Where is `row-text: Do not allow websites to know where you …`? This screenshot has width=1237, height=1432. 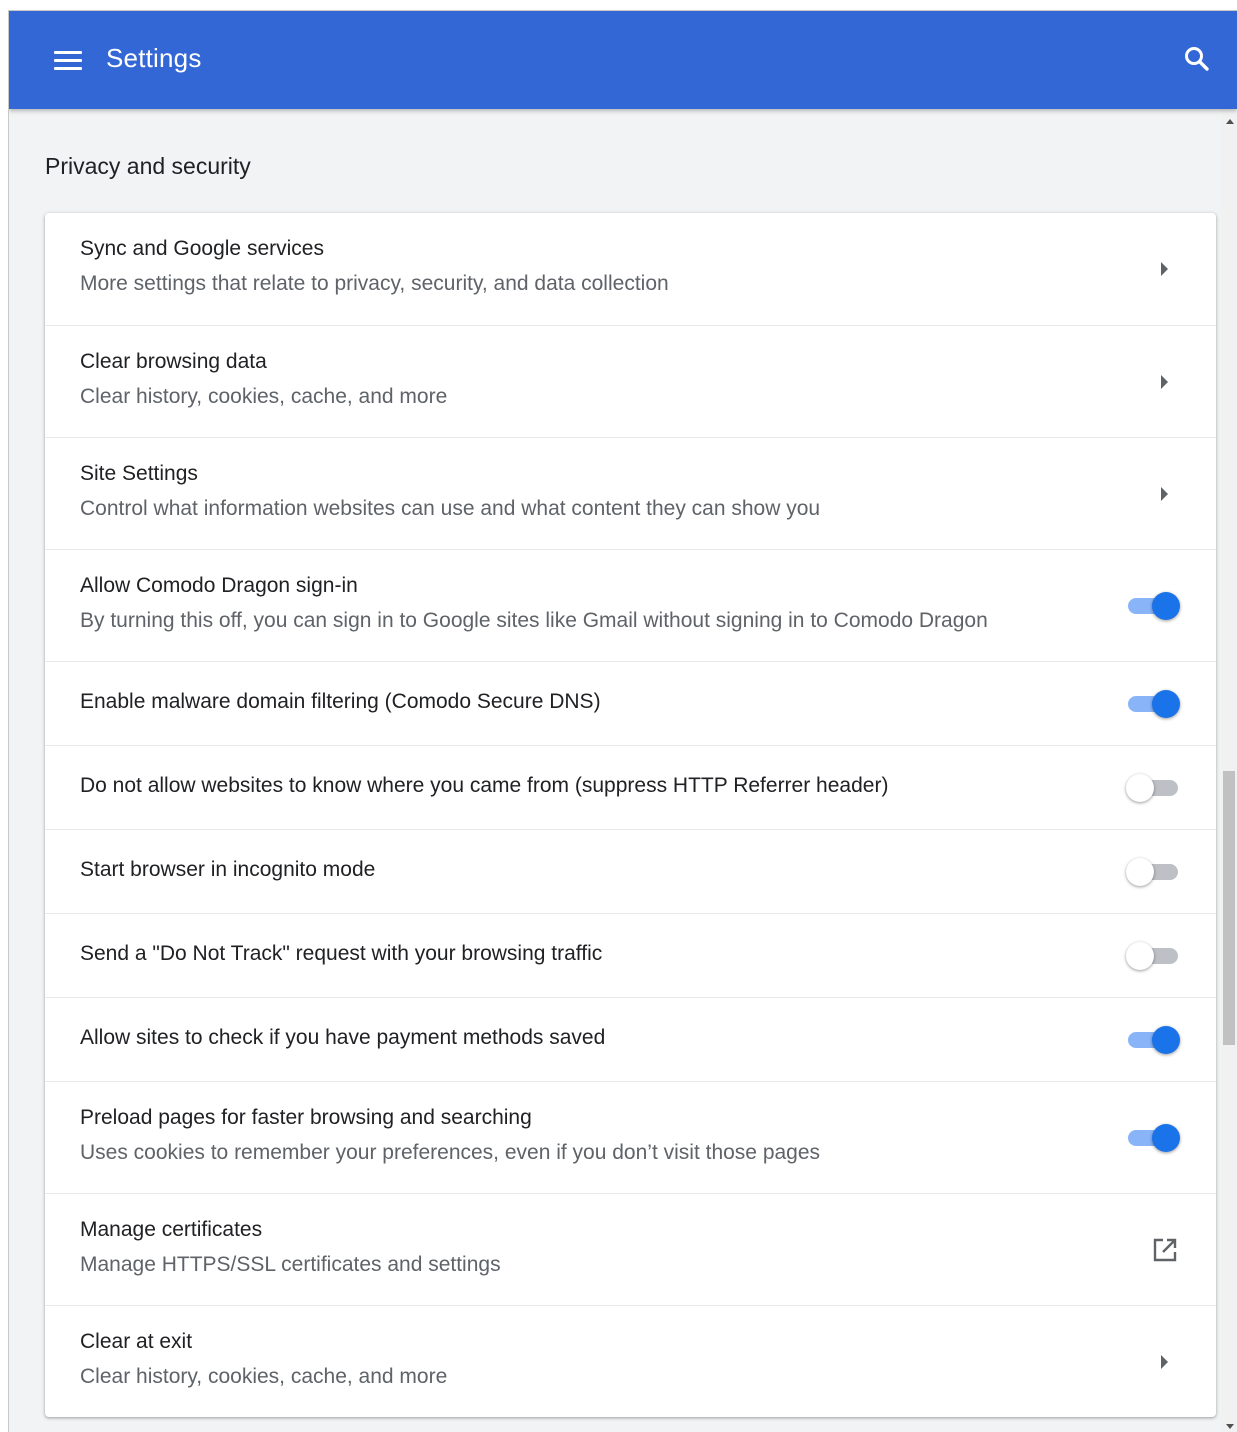
row-text: Do not allow websites to know where you … is located at coordinates (578, 786).